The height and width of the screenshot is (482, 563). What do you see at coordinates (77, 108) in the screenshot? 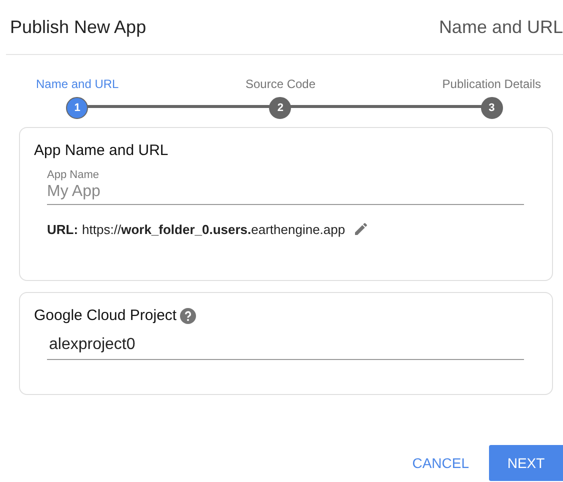
I see `step-number: 1` at bounding box center [77, 108].